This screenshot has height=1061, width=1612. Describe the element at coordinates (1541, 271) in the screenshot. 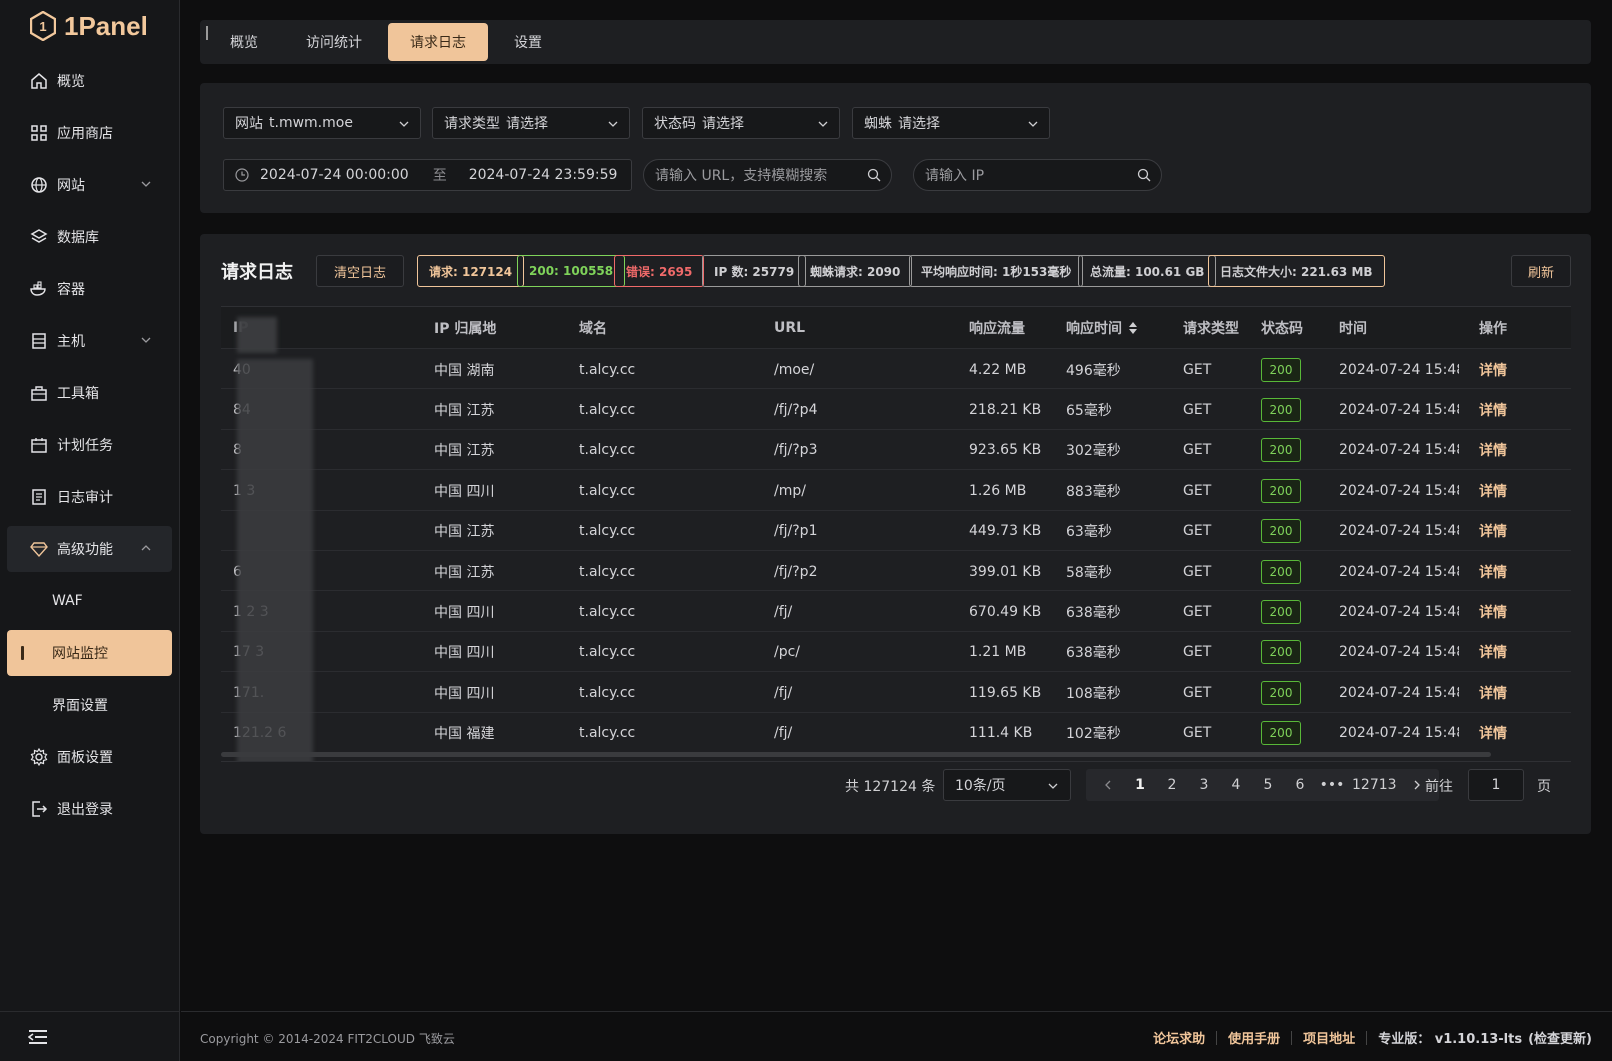

I see `refresh-button: 刷新` at that location.